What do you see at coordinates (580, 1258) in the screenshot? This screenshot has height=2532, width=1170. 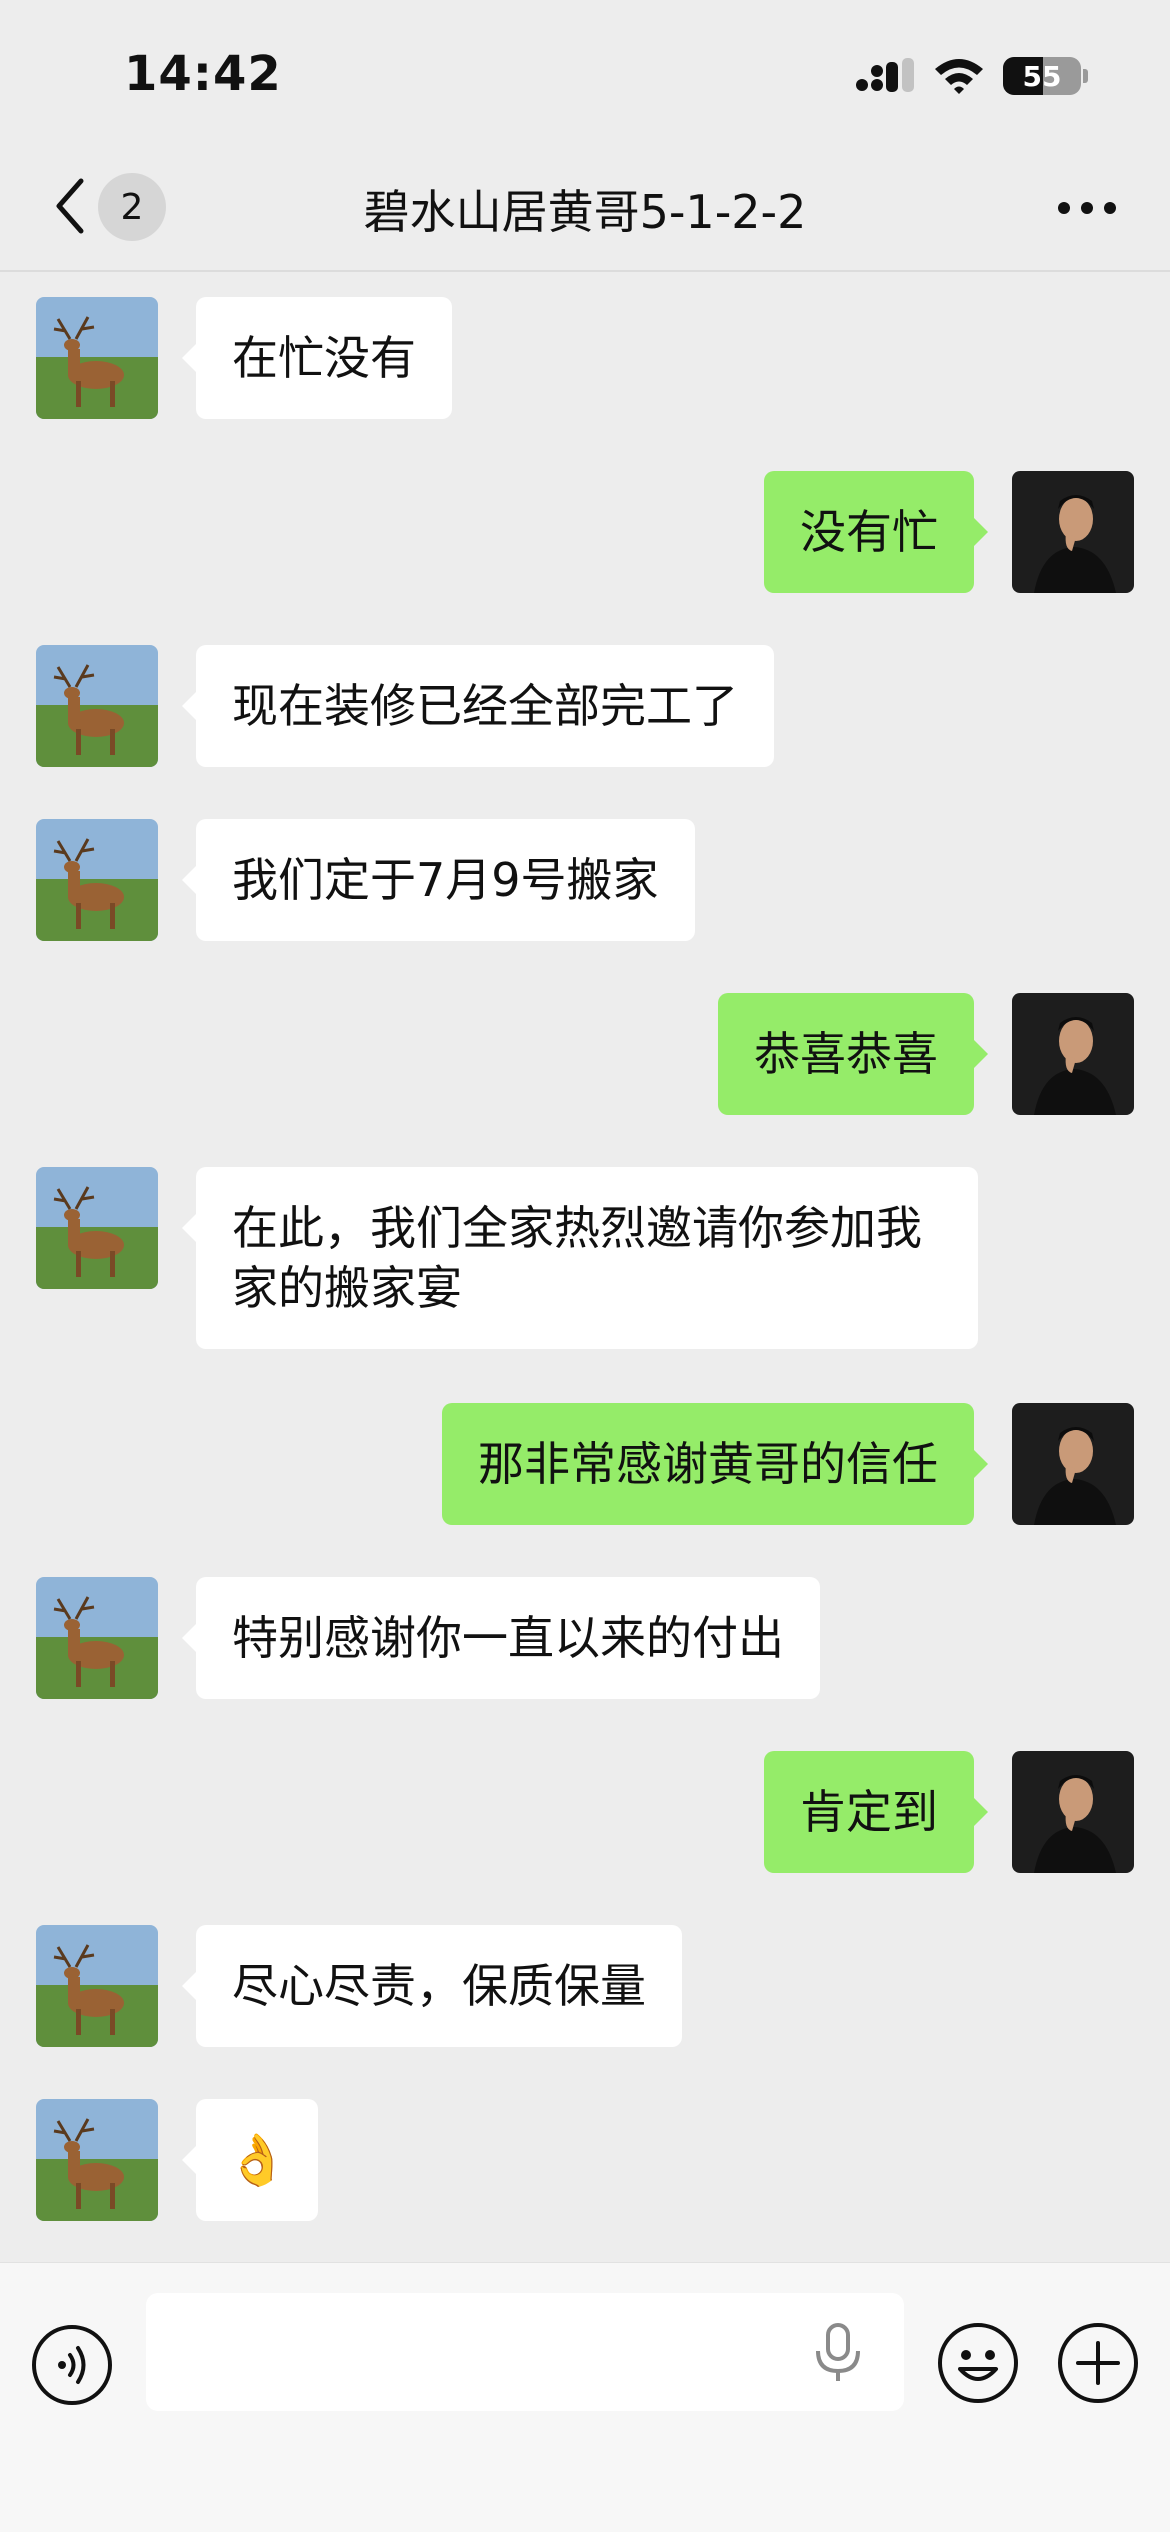 I see `message-bubble: 在此，我们全家热烈邀请你参加我家的搬家宴` at bounding box center [580, 1258].